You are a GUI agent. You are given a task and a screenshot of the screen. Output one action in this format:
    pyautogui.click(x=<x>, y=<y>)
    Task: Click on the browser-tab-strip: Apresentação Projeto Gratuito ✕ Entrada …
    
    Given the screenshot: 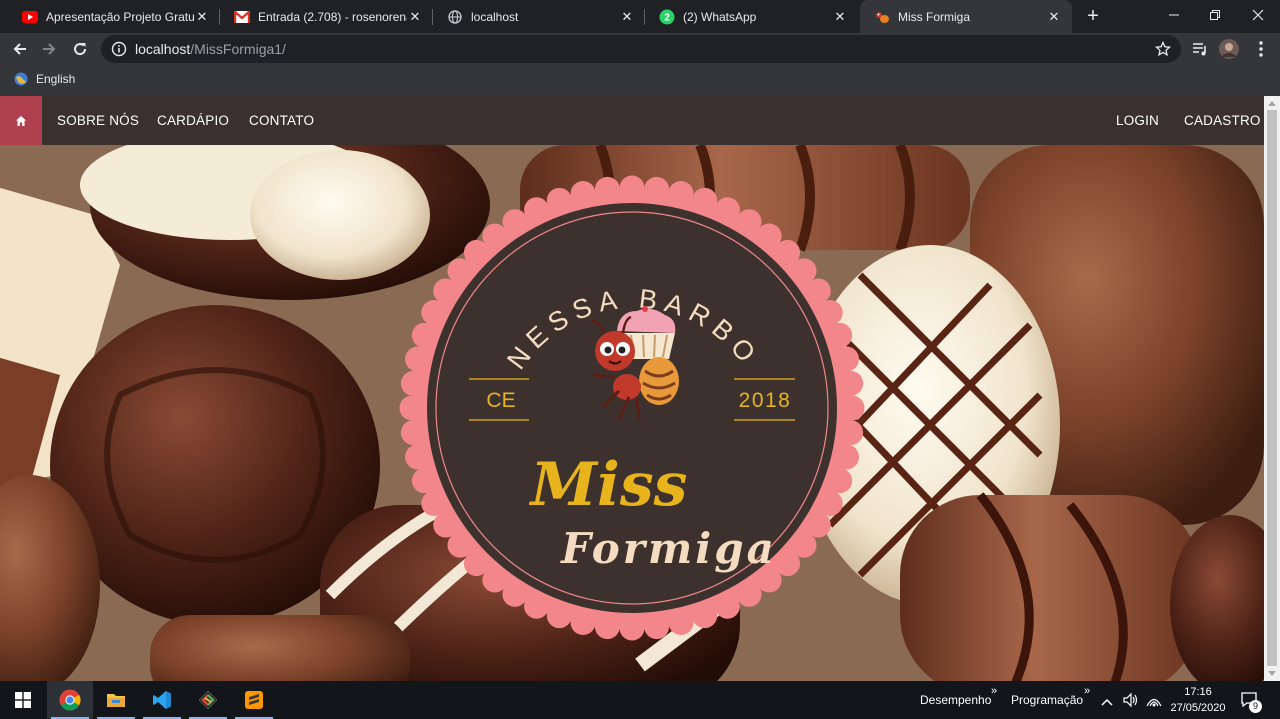 What is the action you would take?
    pyautogui.click(x=640, y=16)
    